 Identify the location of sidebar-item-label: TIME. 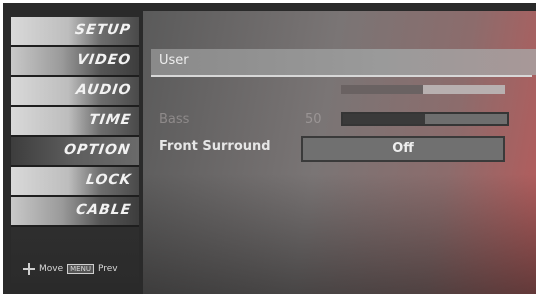
(110, 120).